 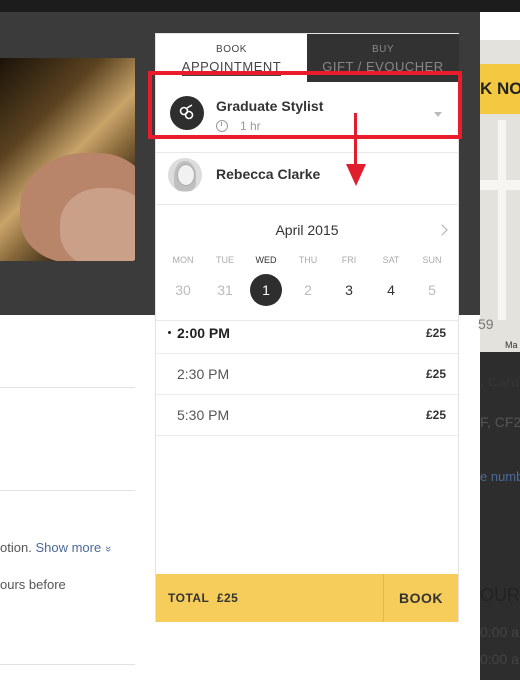 I want to click on opening-hours-title: OUR, so click(x=500, y=595).